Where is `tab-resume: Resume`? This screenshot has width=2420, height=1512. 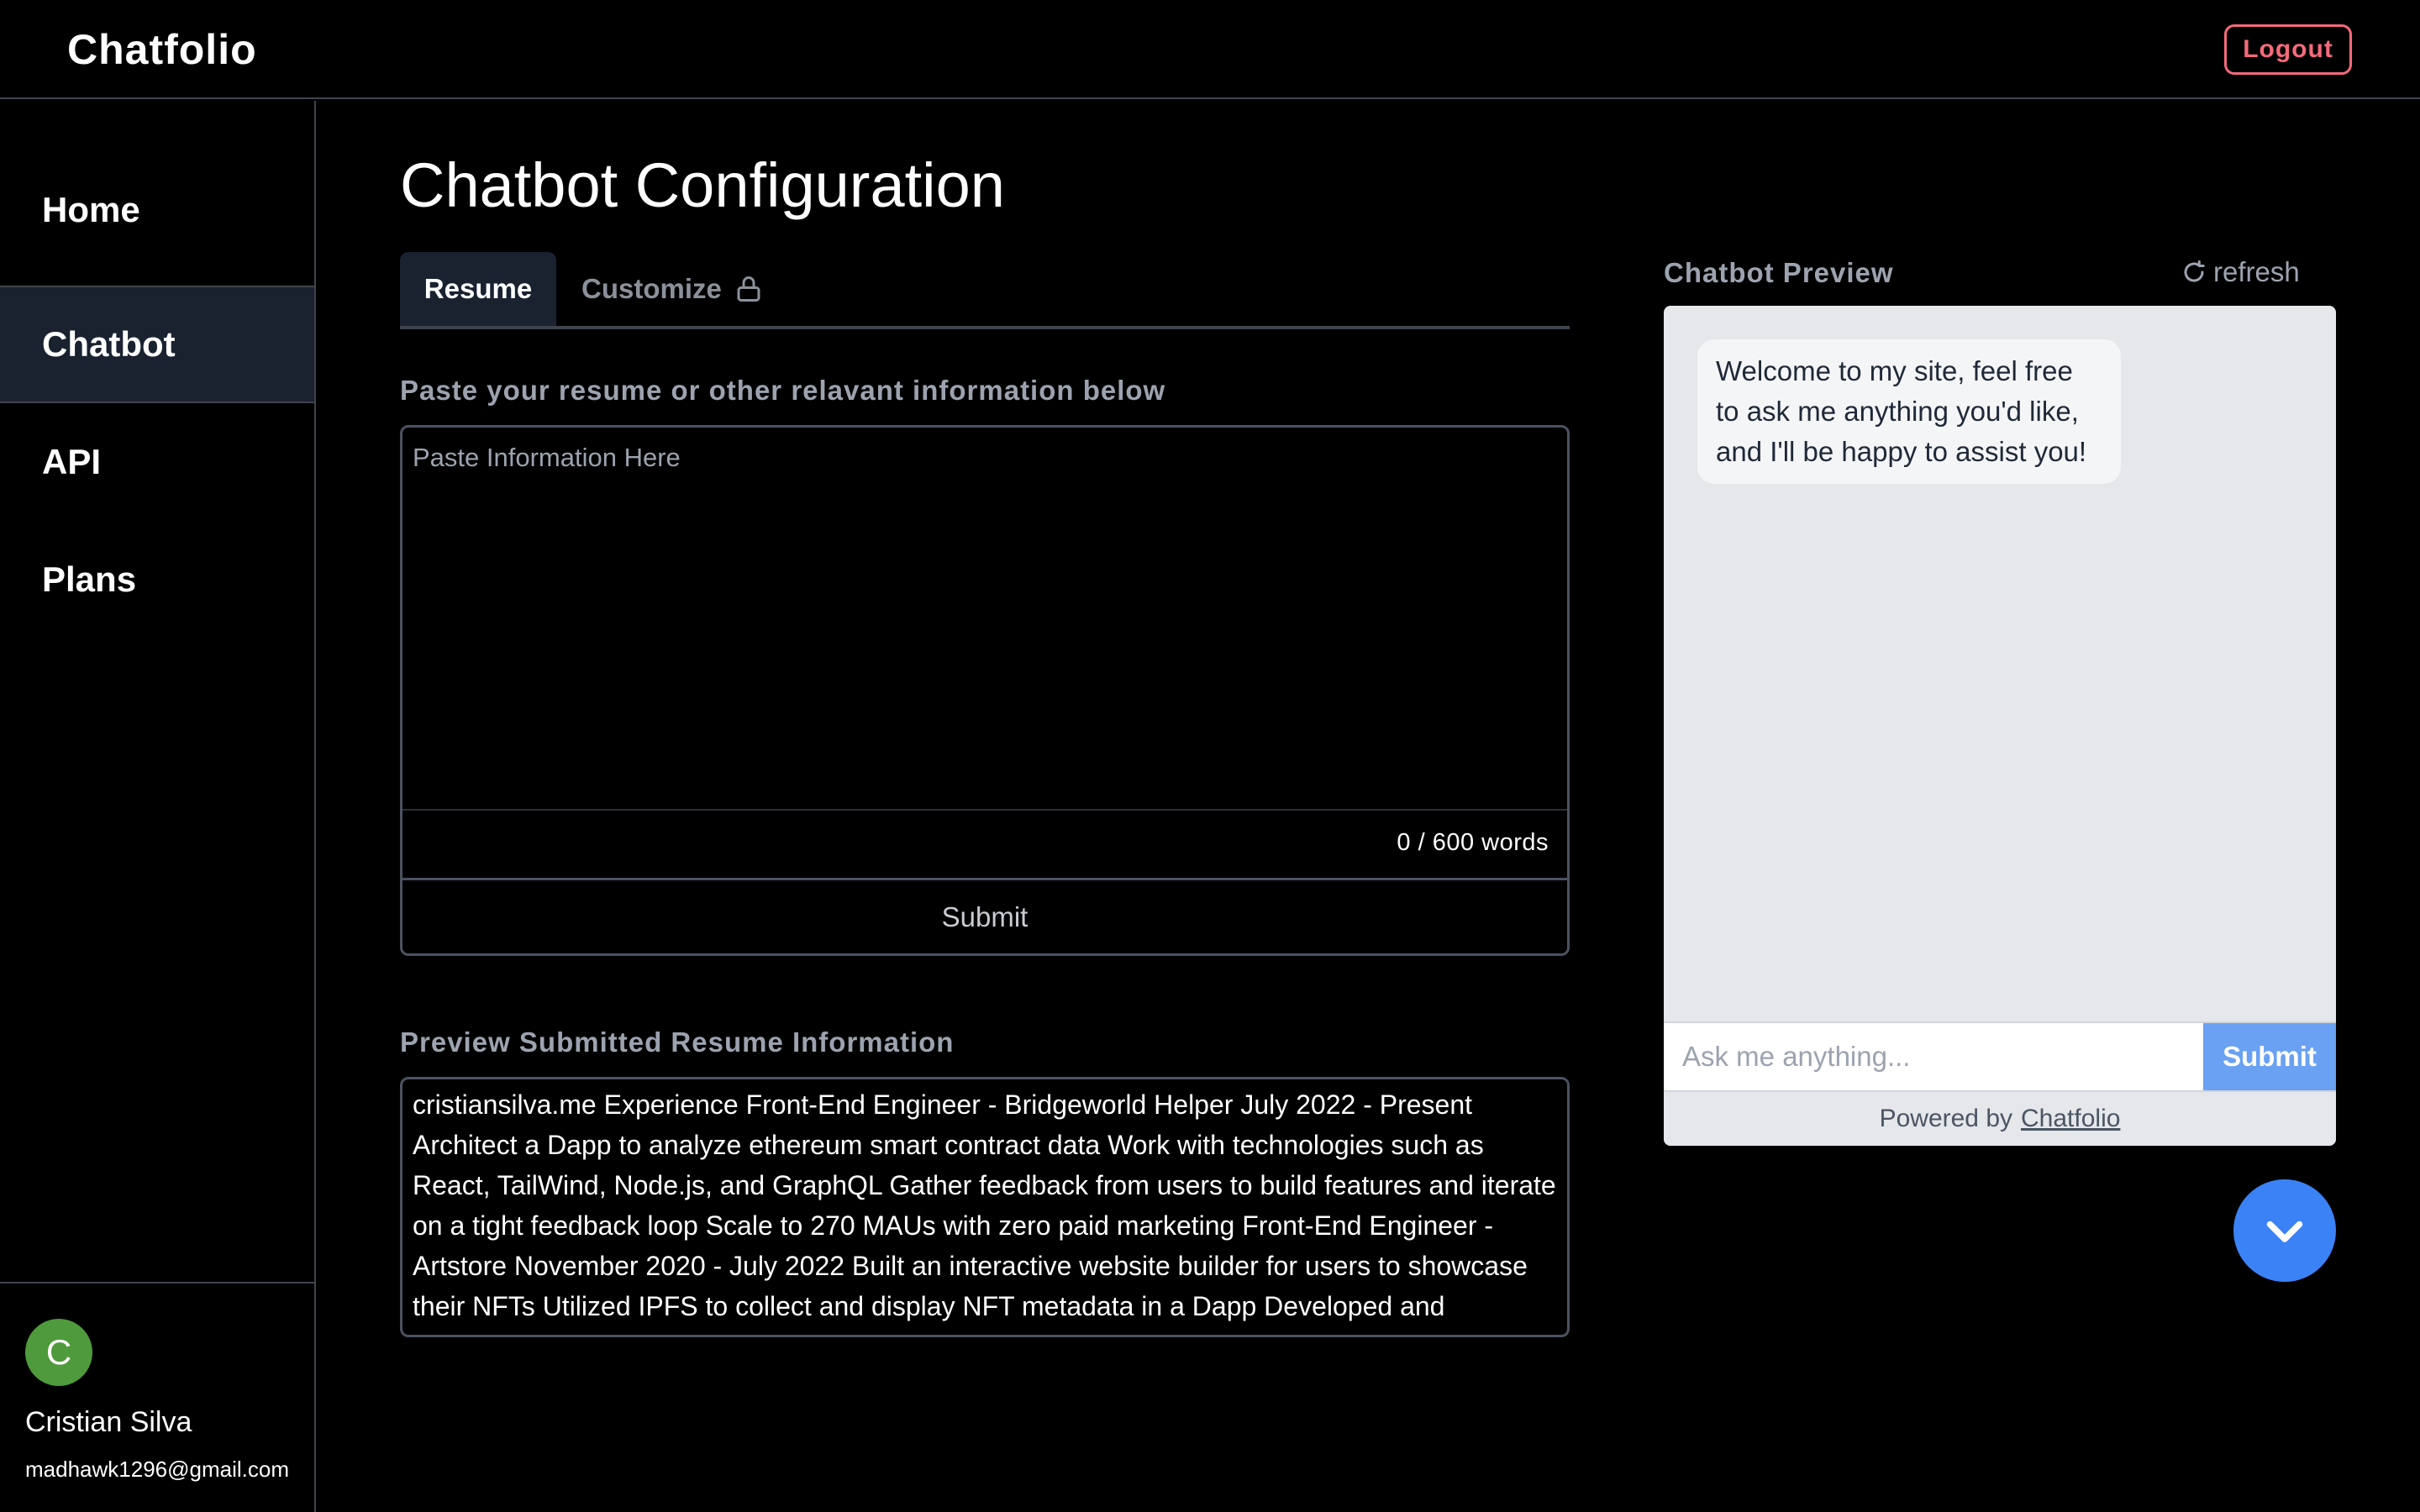
tab-resume: Resume is located at coordinates (478, 289).